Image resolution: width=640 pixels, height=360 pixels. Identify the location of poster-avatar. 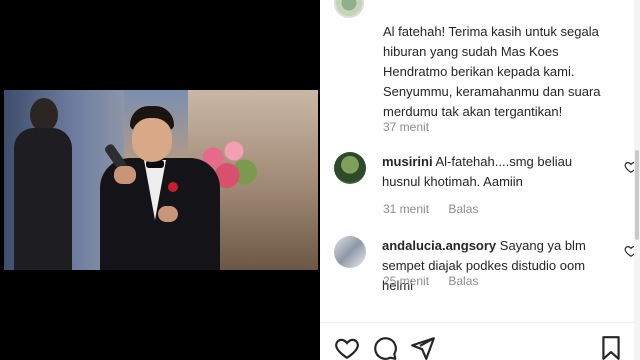
(349, 9).